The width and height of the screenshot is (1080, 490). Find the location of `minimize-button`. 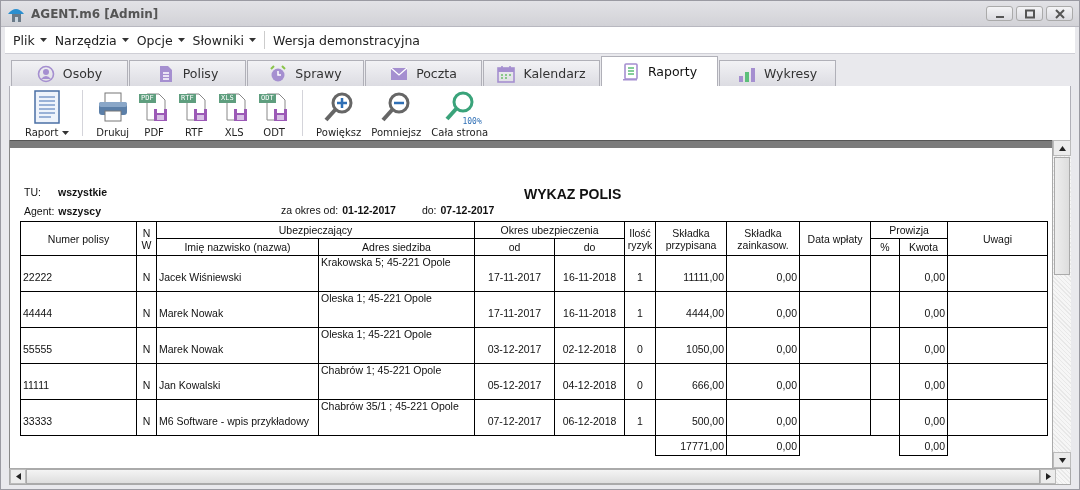

minimize-button is located at coordinates (999, 13).